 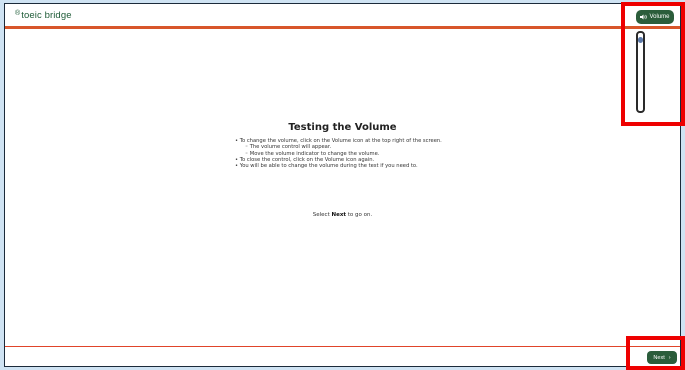 I want to click on page-title: Testing the Volume, so click(x=342, y=127).